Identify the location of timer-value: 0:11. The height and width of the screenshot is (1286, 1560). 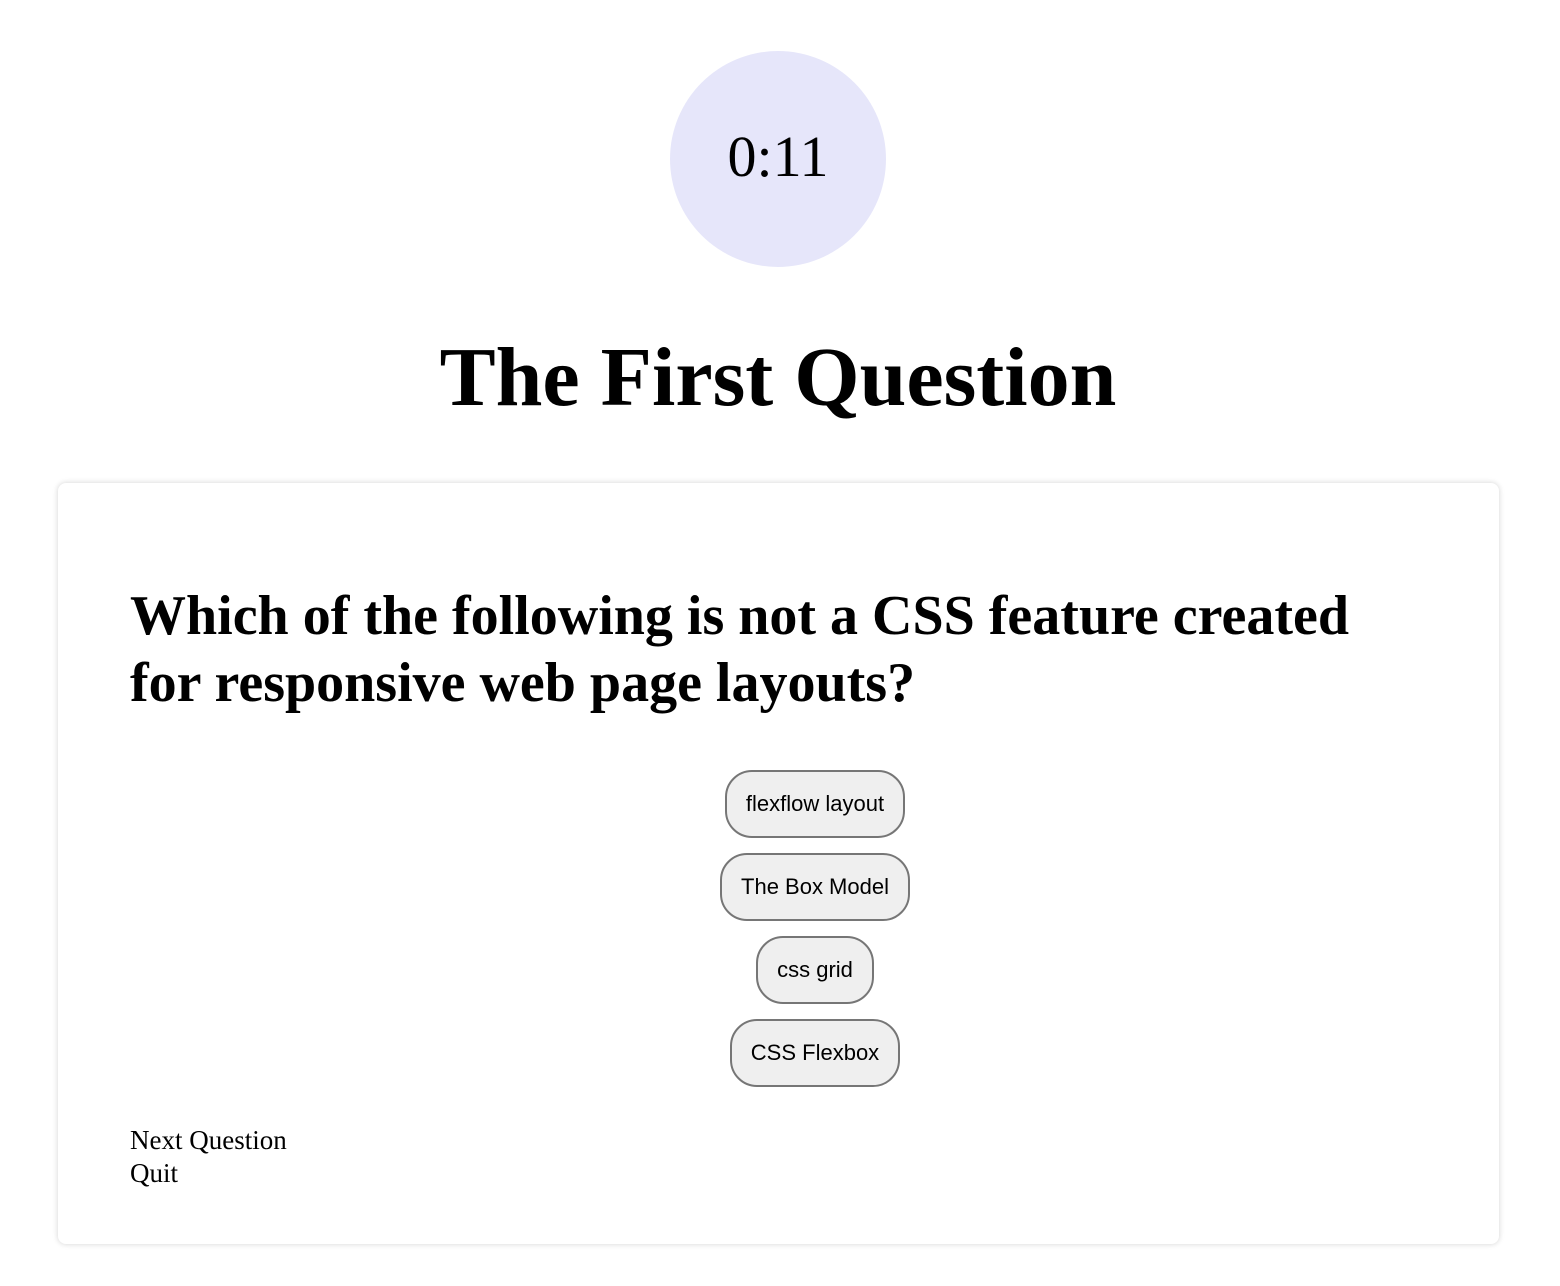
(778, 156).